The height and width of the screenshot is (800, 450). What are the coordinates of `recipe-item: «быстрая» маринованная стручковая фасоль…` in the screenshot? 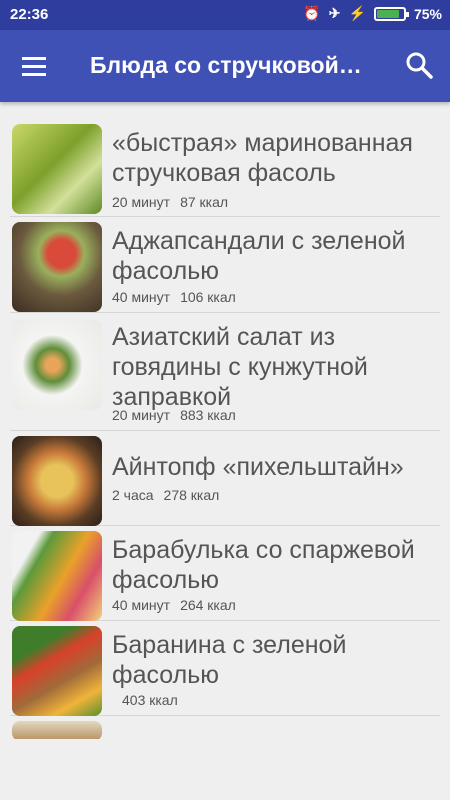 It's located at (225, 167).